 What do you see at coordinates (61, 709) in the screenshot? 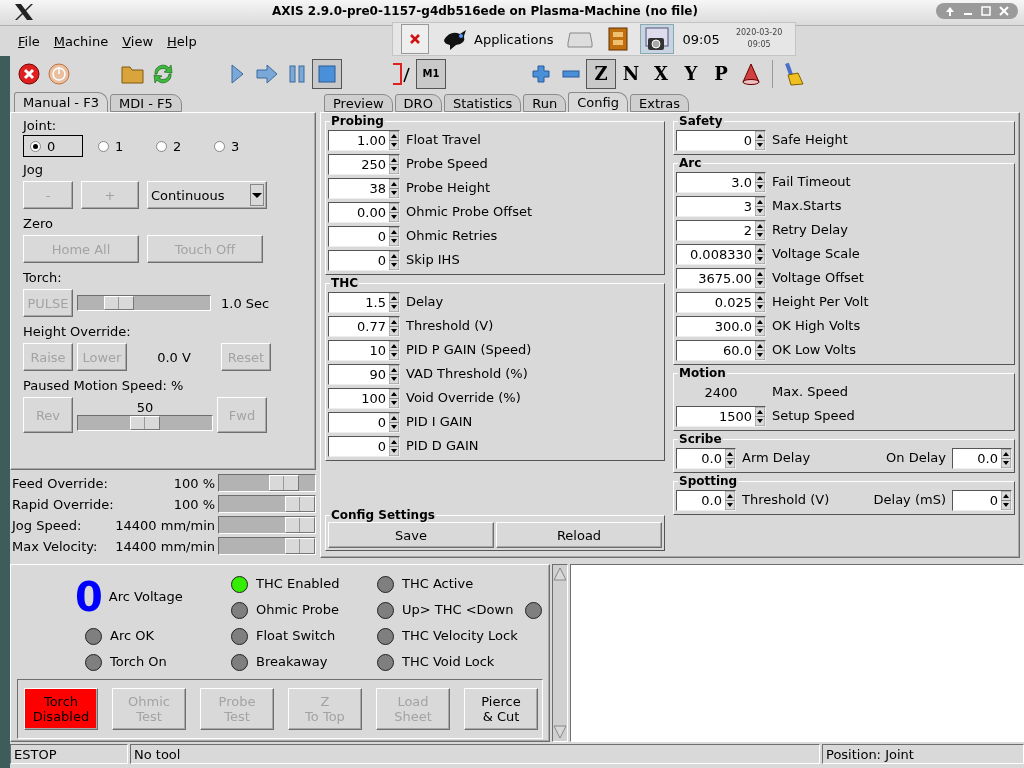
I see `action-button: Torch Disabled` at bounding box center [61, 709].